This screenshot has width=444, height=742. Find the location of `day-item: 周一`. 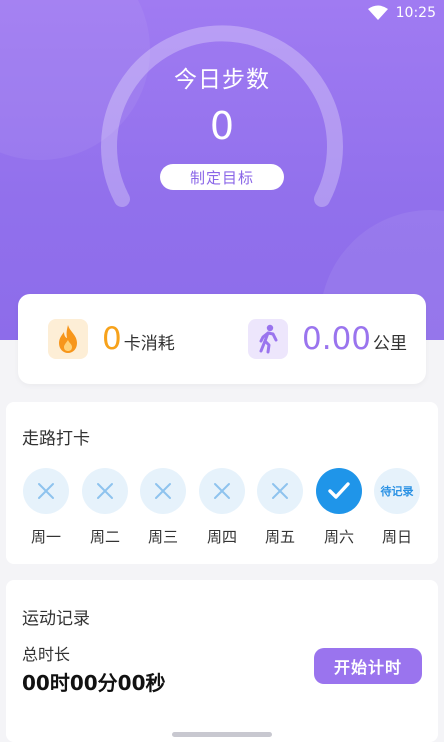

day-item: 周一 is located at coordinates (47, 507).